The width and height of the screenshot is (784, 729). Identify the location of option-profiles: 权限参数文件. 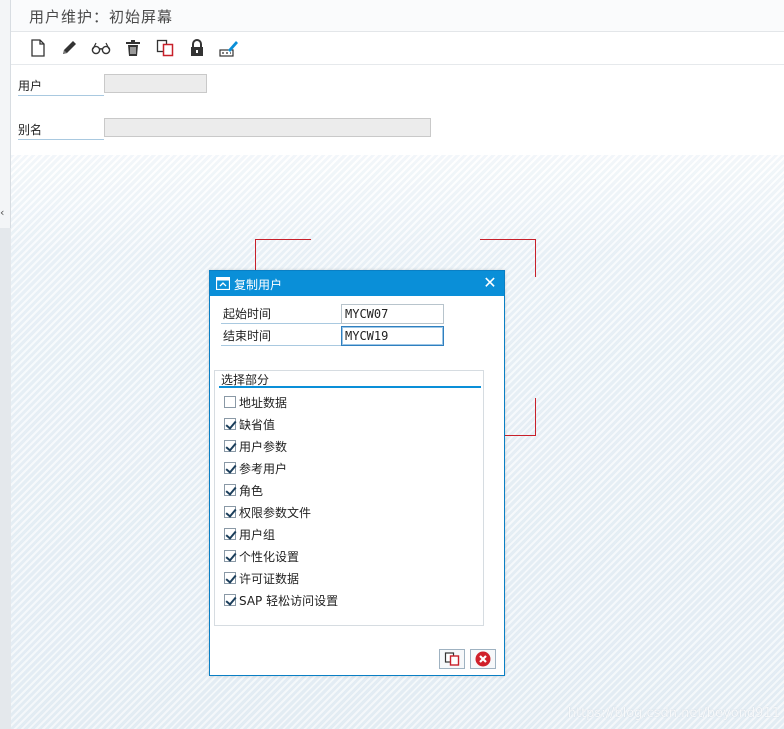
(267, 512).